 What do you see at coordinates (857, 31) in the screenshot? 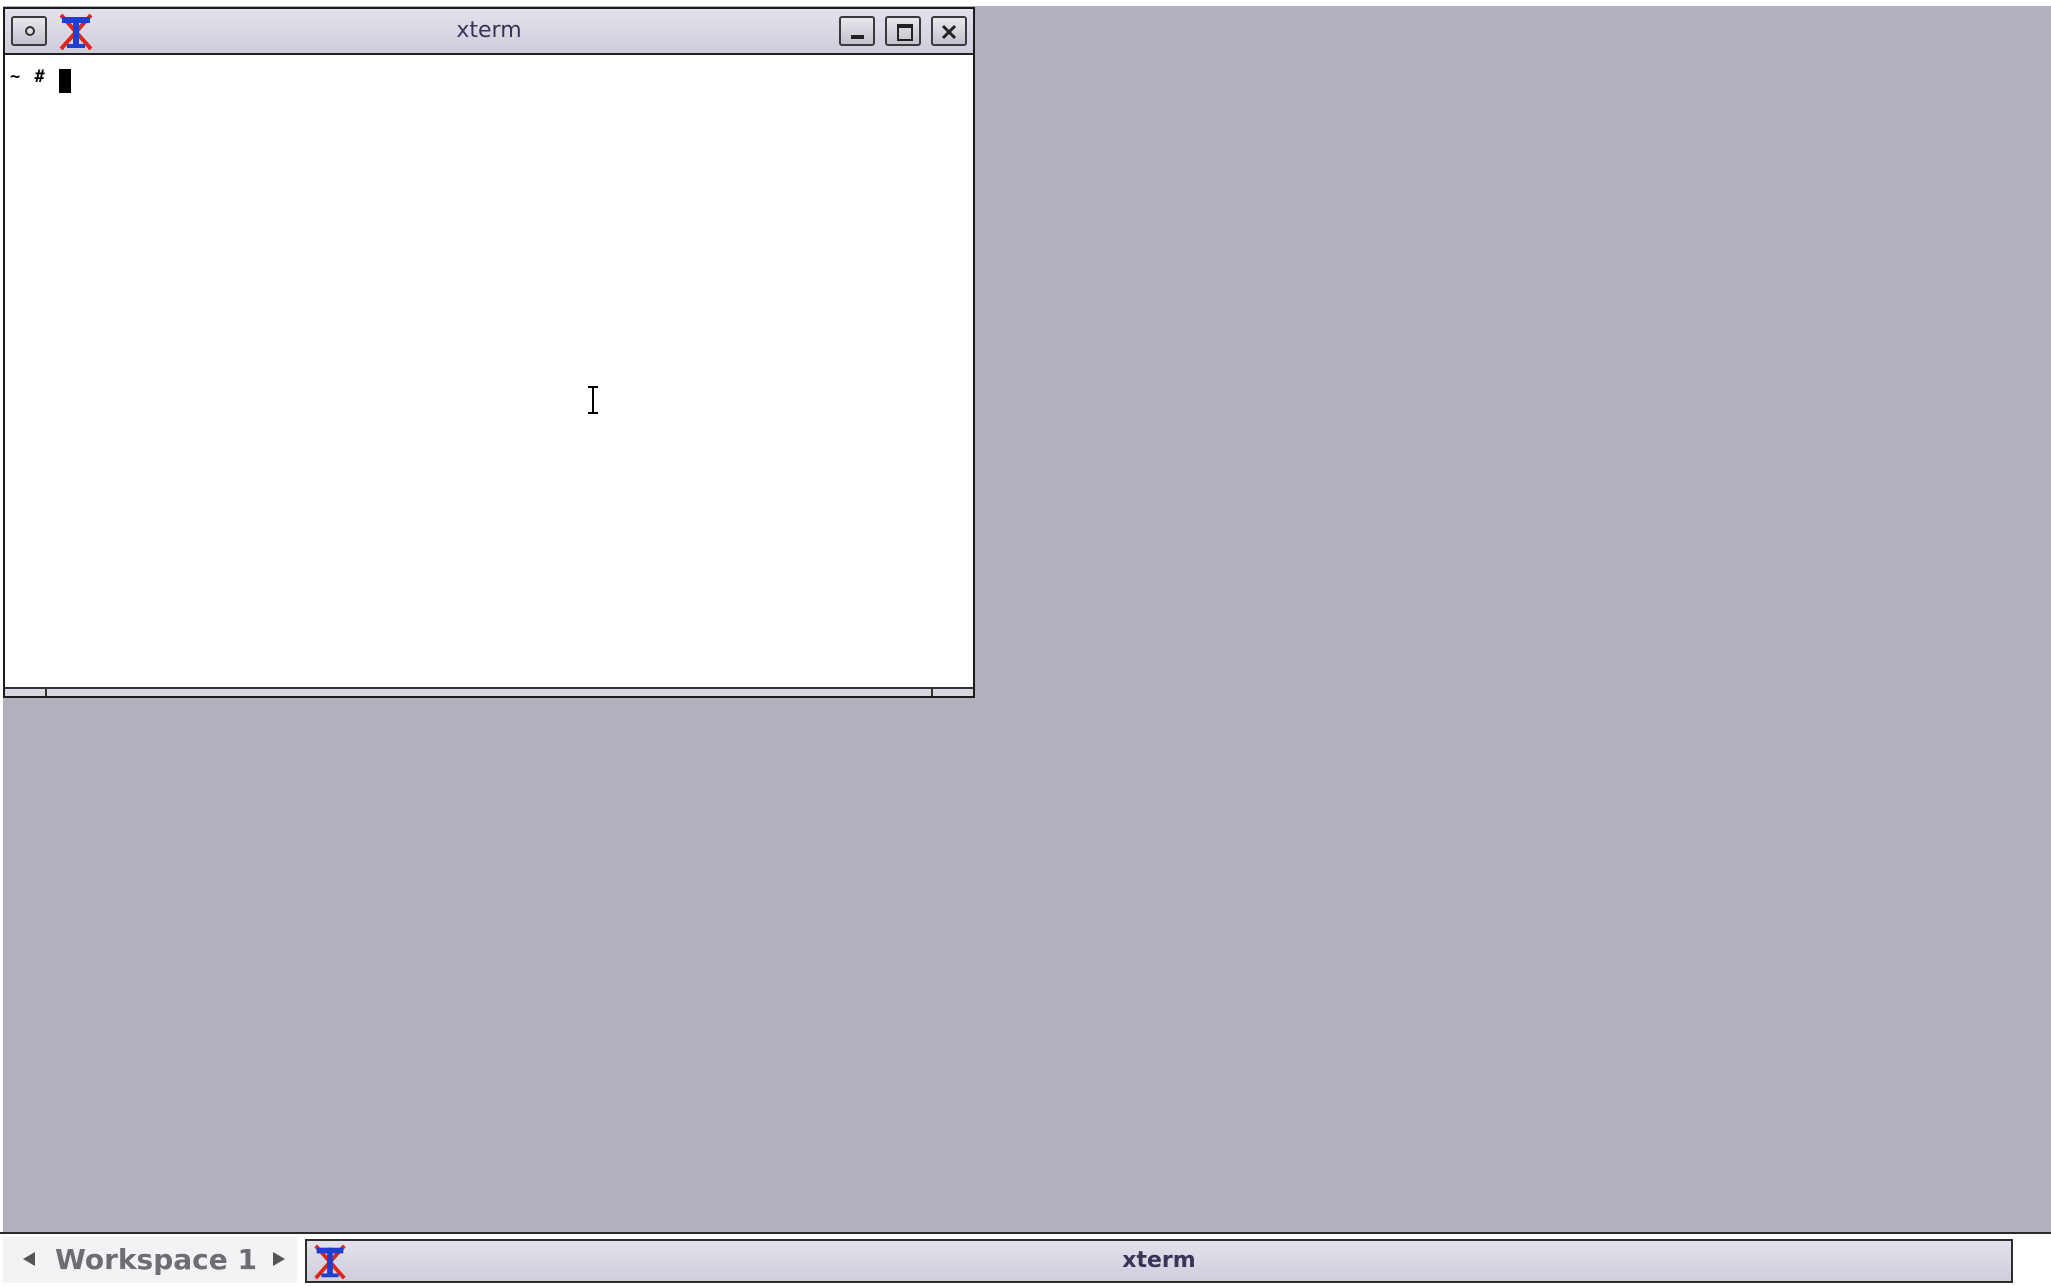
I see `minimize-button` at bounding box center [857, 31].